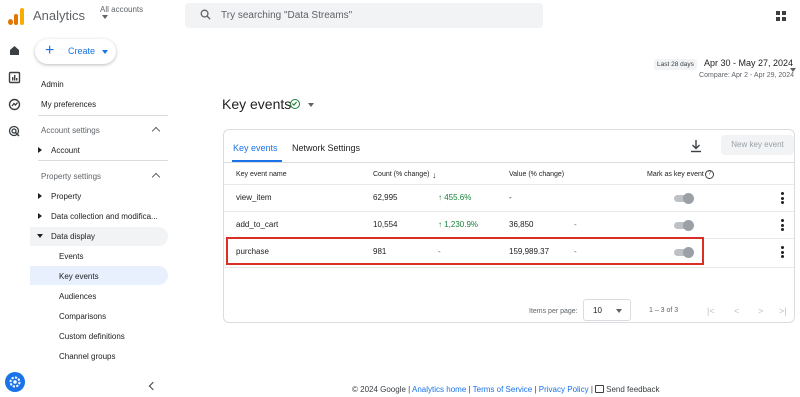 The width and height of the screenshot is (800, 397). Describe the element at coordinates (71, 176) in the screenshot. I see `sidebar-section-property-settings: Property settings` at that location.